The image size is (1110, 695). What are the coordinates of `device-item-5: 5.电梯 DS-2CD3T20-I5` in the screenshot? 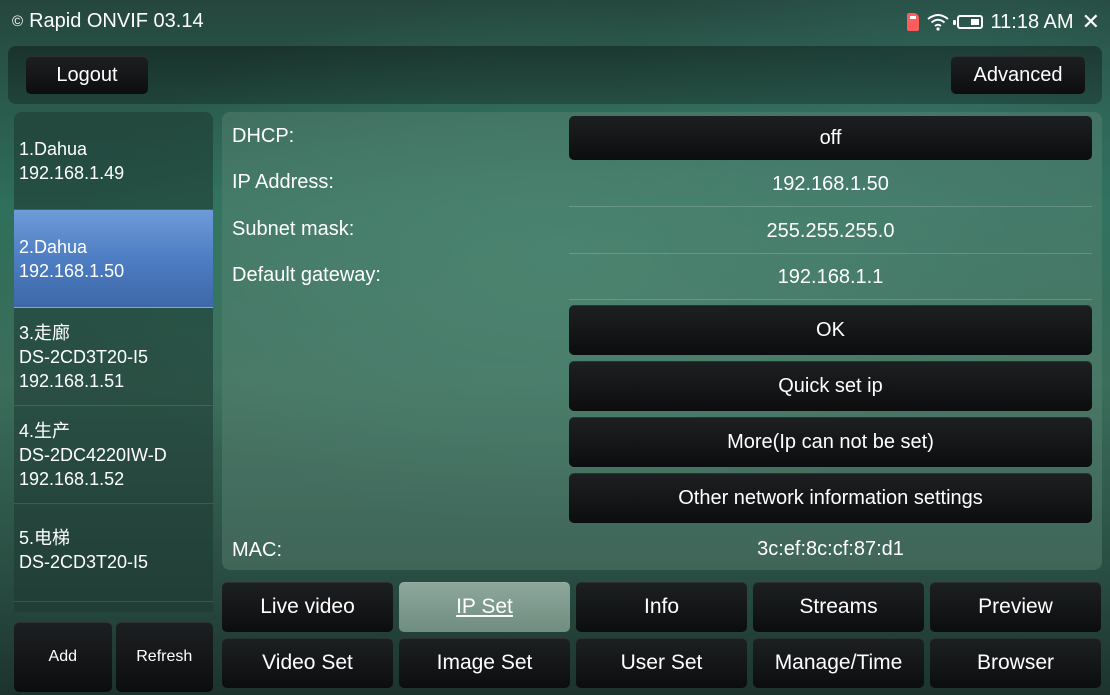 It's located at (113, 553).